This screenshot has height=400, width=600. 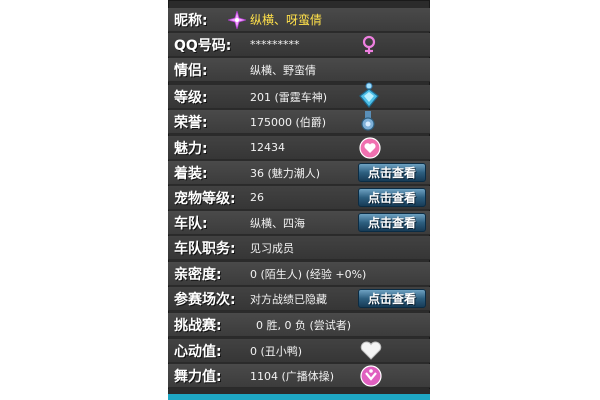 I want to click on heartbeat-label: 心动值:, so click(x=198, y=351).